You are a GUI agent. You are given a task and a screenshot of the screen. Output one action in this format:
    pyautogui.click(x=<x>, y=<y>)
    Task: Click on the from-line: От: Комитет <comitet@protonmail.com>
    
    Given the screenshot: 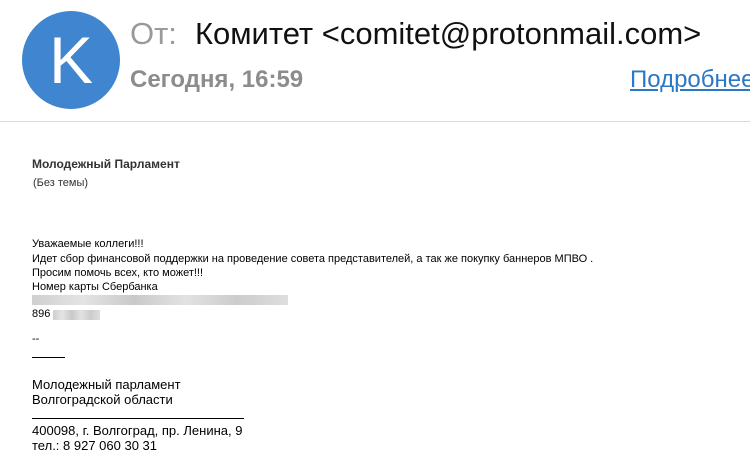 What is the action you would take?
    pyautogui.click(x=415, y=34)
    